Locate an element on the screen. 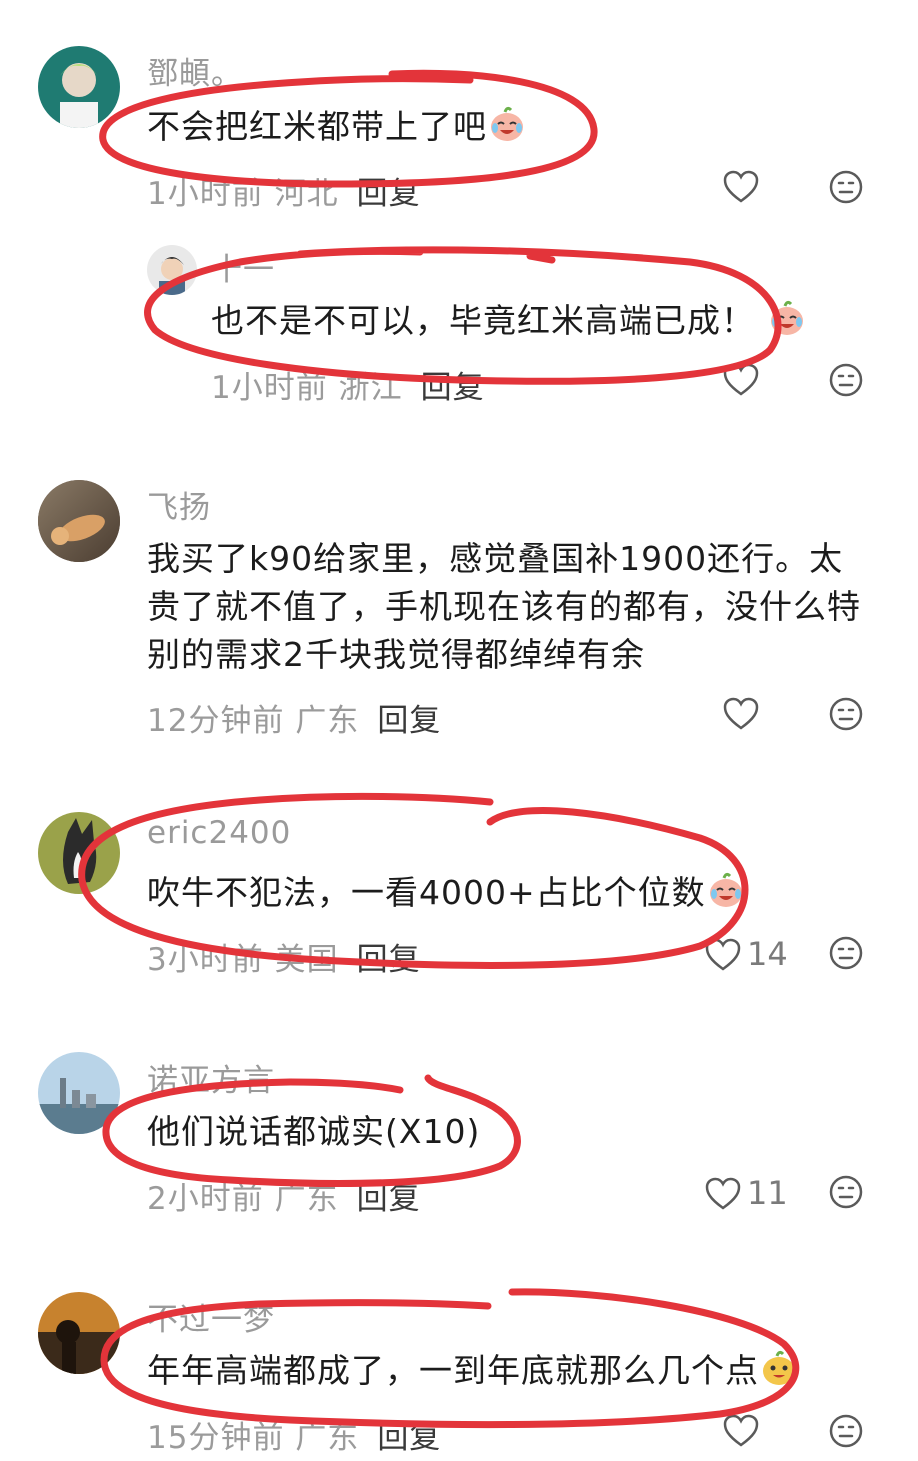 The width and height of the screenshot is (918, 1461). comment-text: 不会把红米都带上了吧 is located at coordinates (337, 127).